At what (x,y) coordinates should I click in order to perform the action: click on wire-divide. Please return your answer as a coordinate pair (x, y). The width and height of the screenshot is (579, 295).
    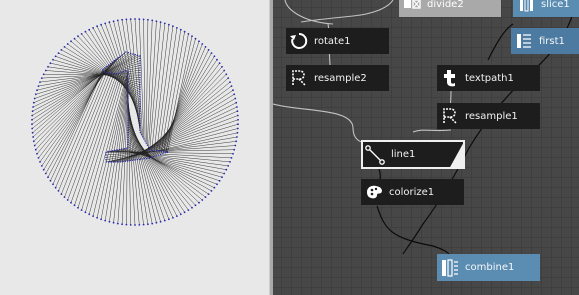
    Looking at the image, I should click on (347, 11).